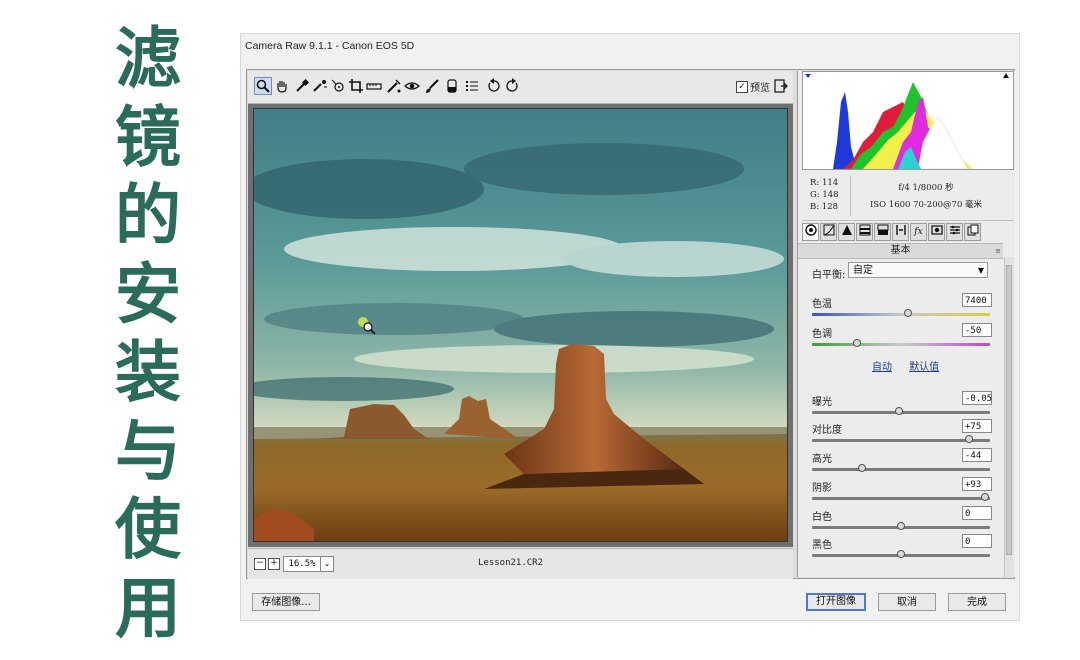 This screenshot has height=660, width=1080. I want to click on tab-hsl, so click(864, 232).